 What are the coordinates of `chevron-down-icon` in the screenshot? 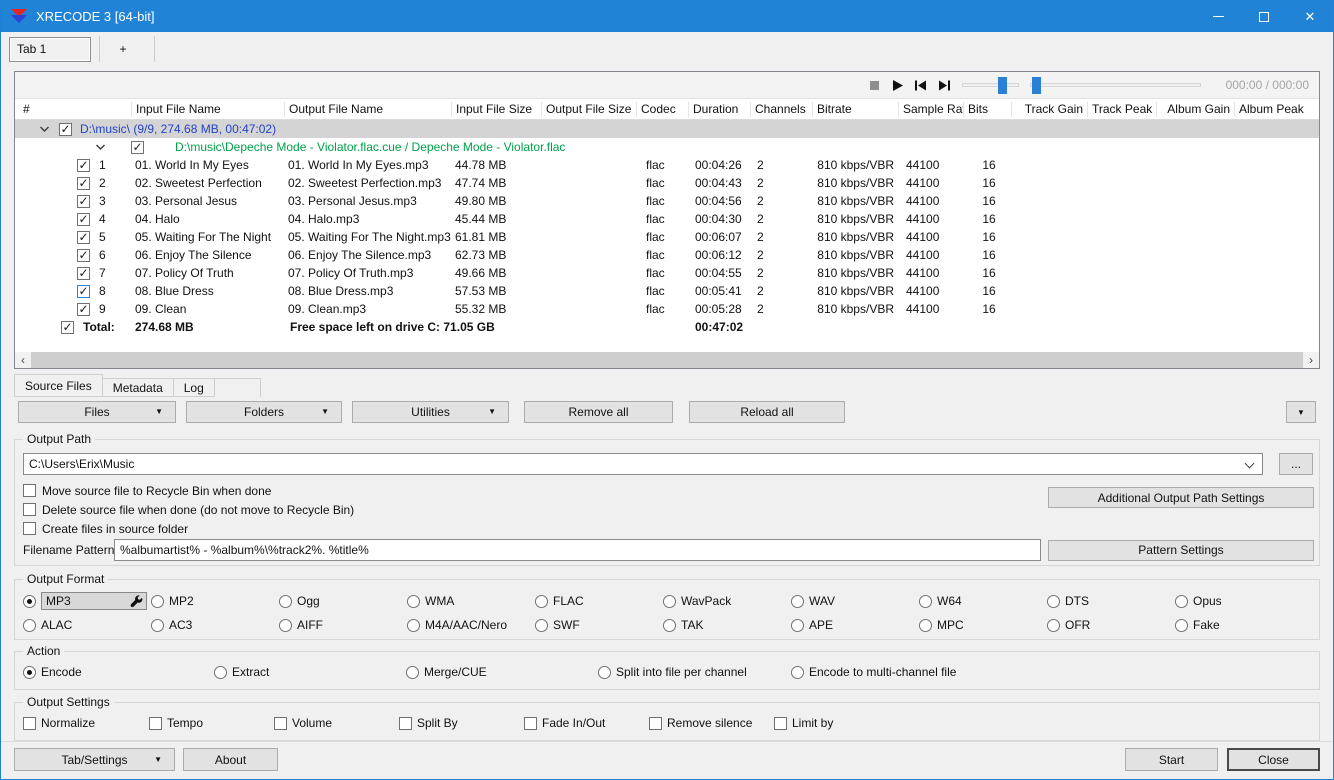 It's located at (1249, 463).